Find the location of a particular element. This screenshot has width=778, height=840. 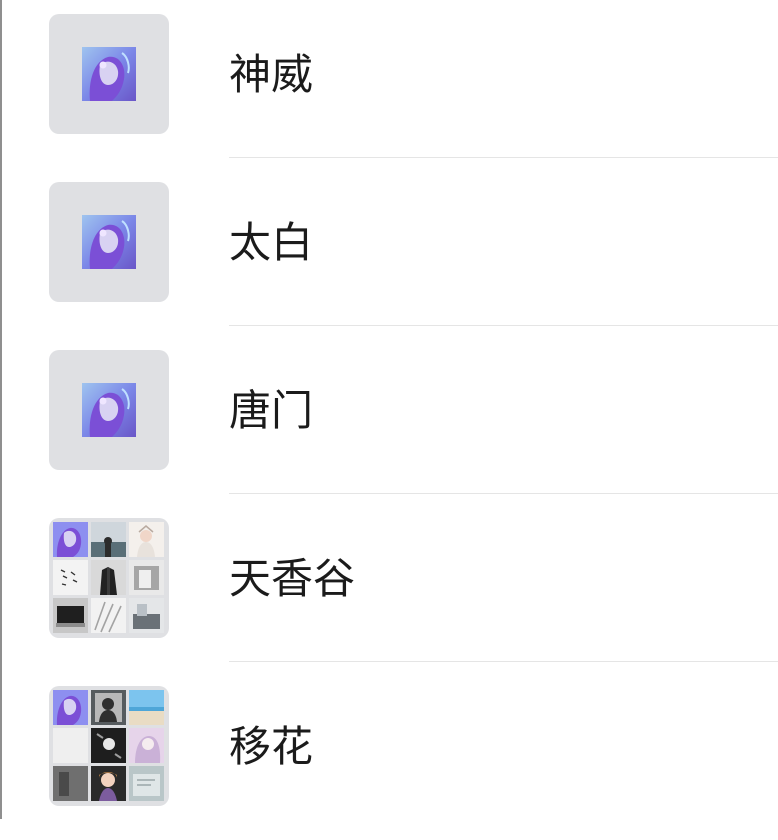

chat-name: 唐门 is located at coordinates (271, 410).